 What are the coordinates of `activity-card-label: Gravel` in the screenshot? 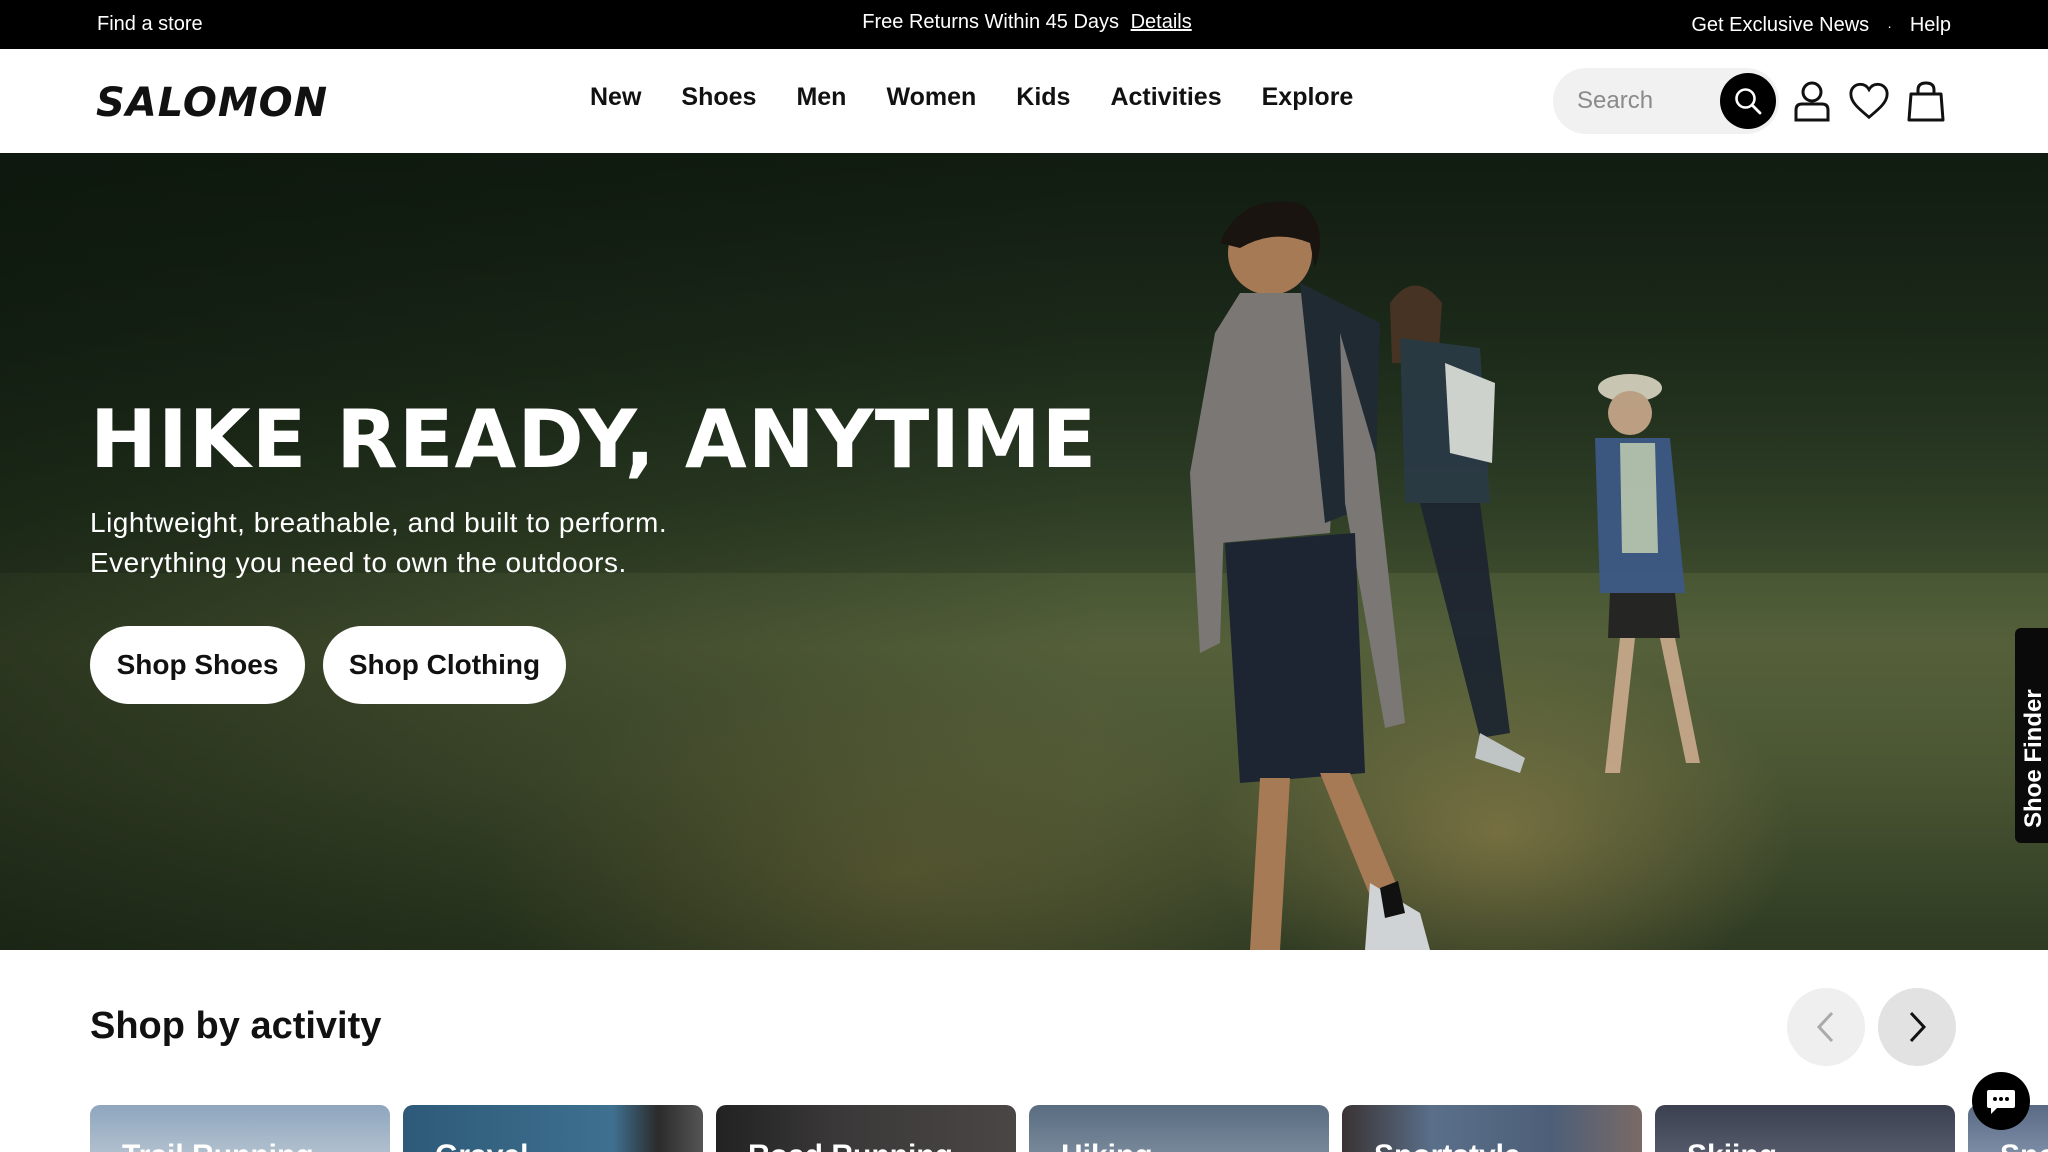 It's located at (481, 1145).